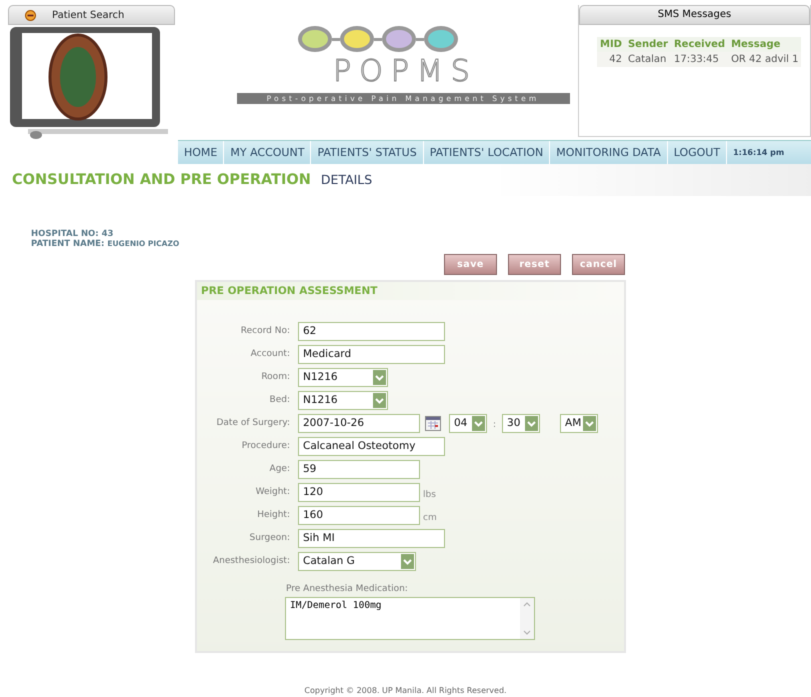 This screenshot has height=697, width=811. Describe the element at coordinates (72, 234) in the screenshot. I see `hospital-number: HOSPITAL NO: 43` at that location.